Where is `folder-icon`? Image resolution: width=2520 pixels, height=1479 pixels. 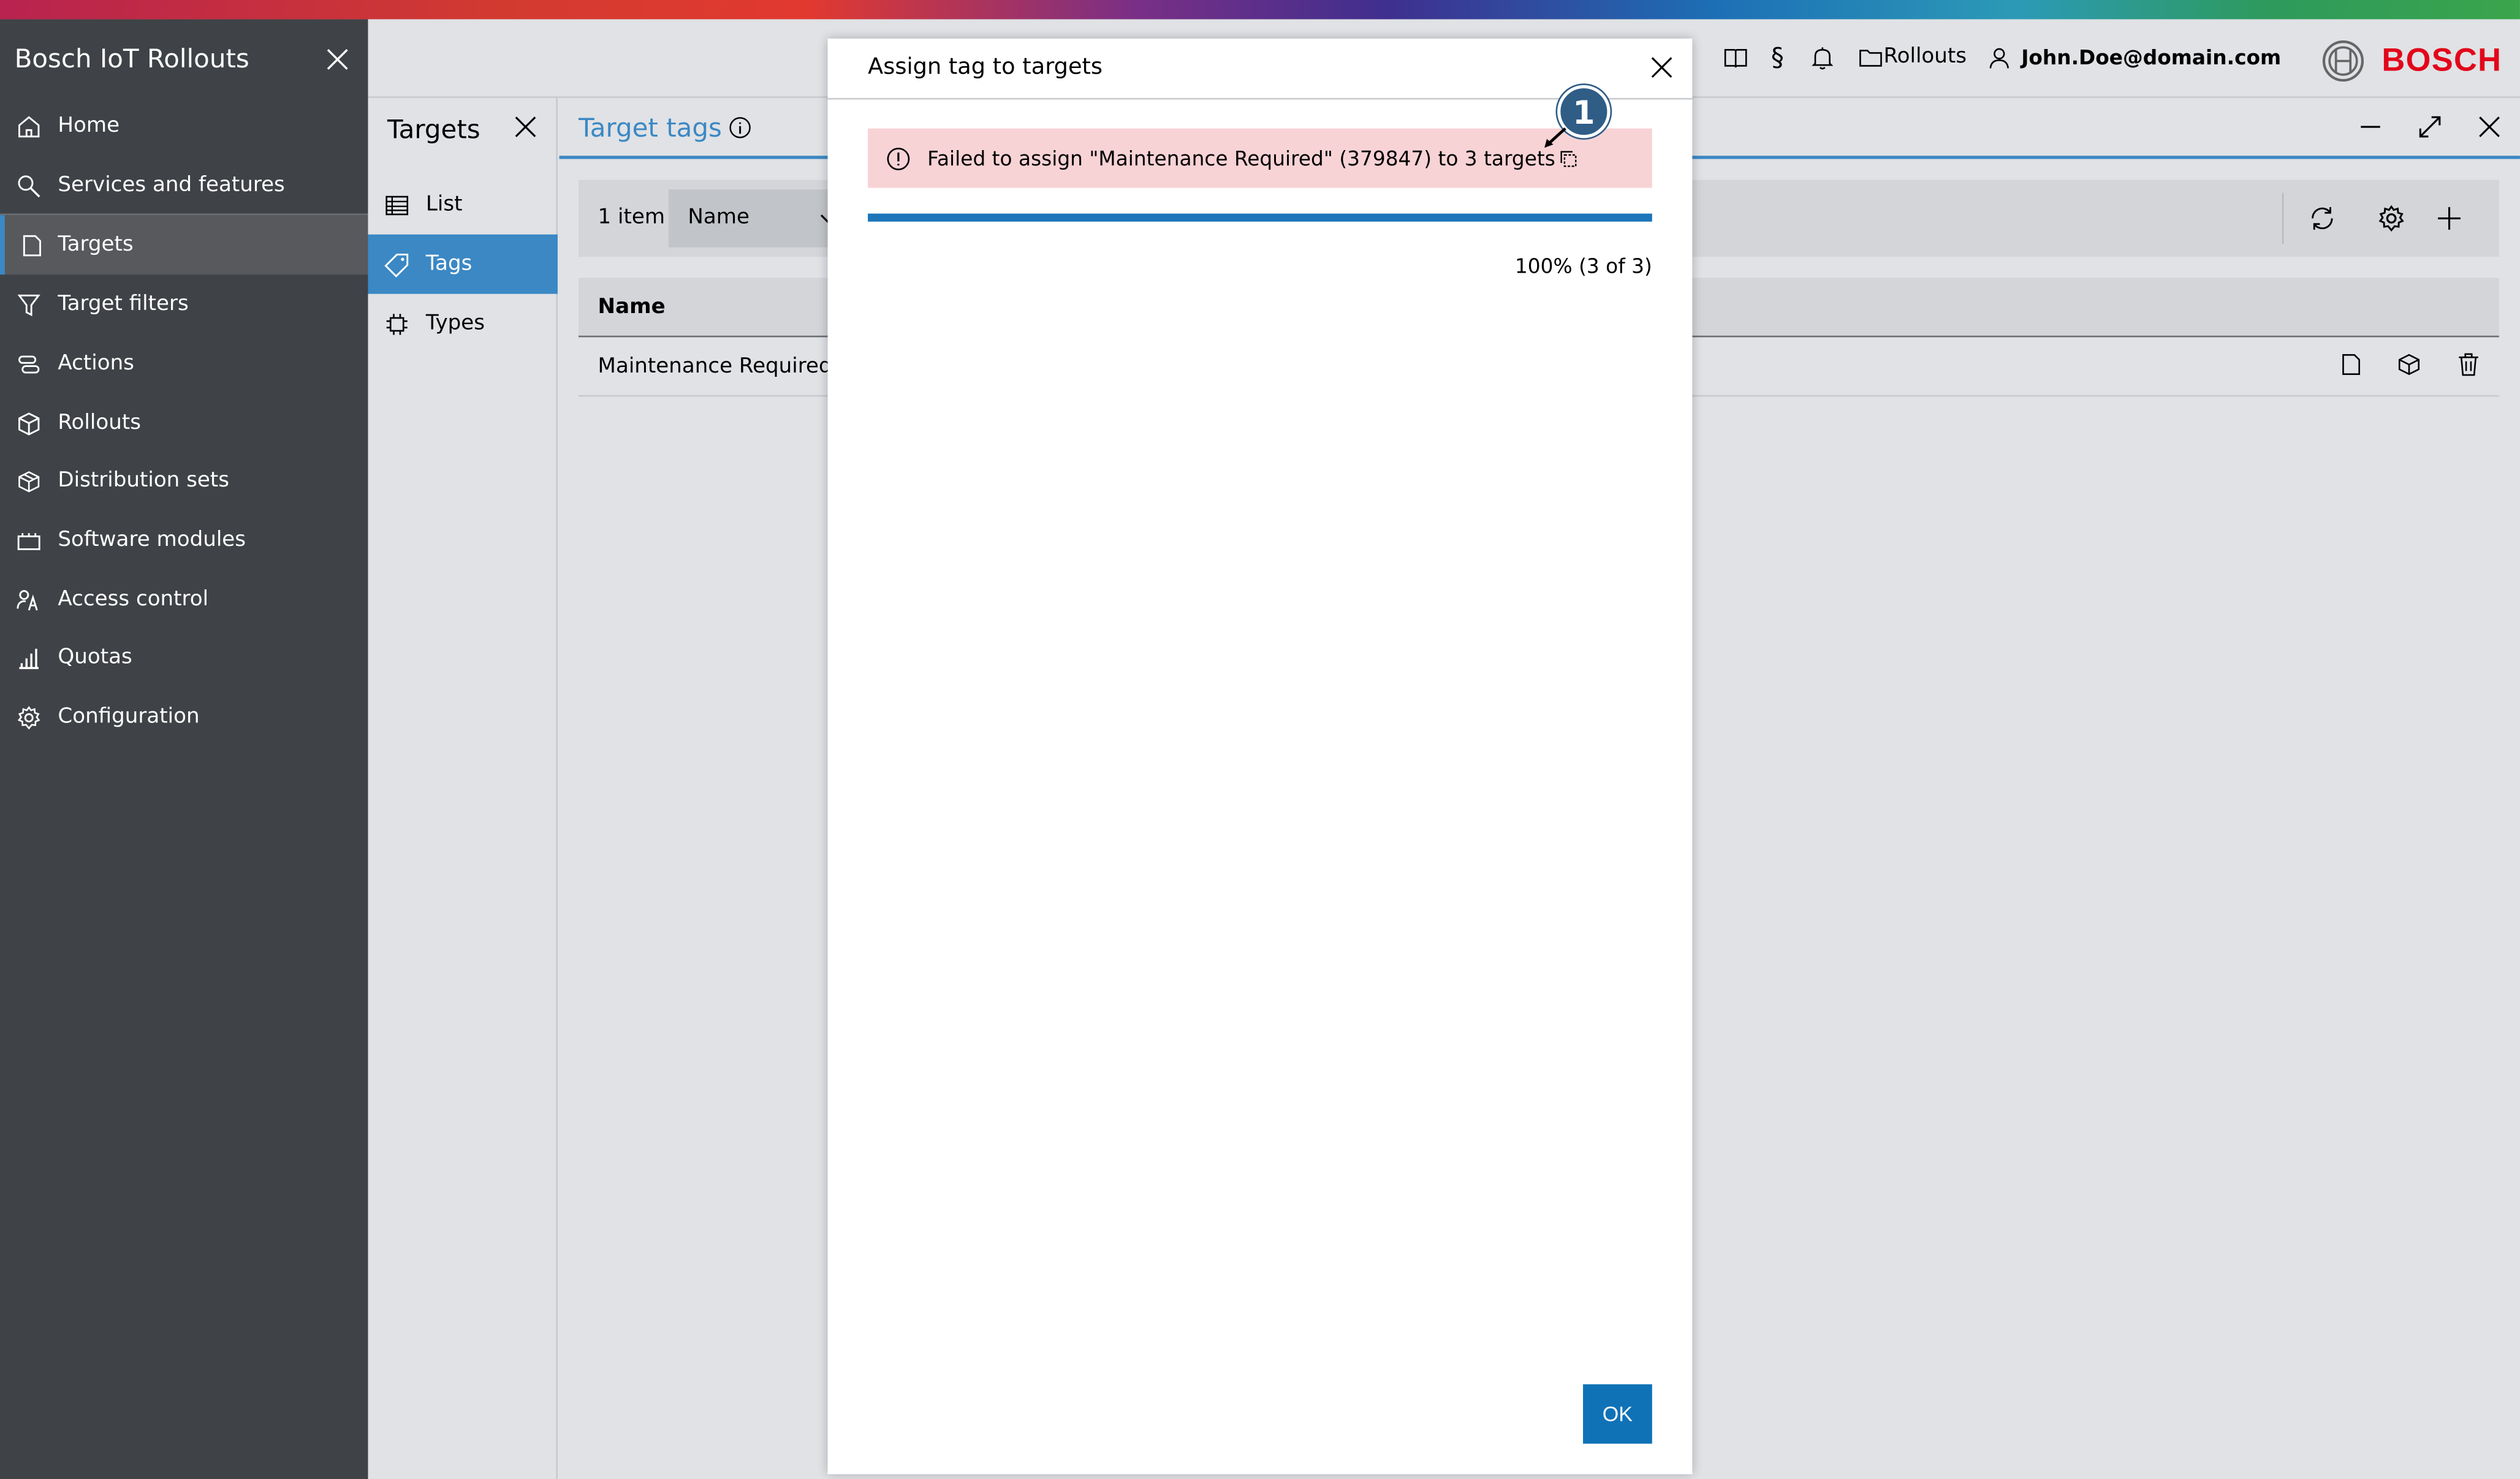 folder-icon is located at coordinates (1871, 57).